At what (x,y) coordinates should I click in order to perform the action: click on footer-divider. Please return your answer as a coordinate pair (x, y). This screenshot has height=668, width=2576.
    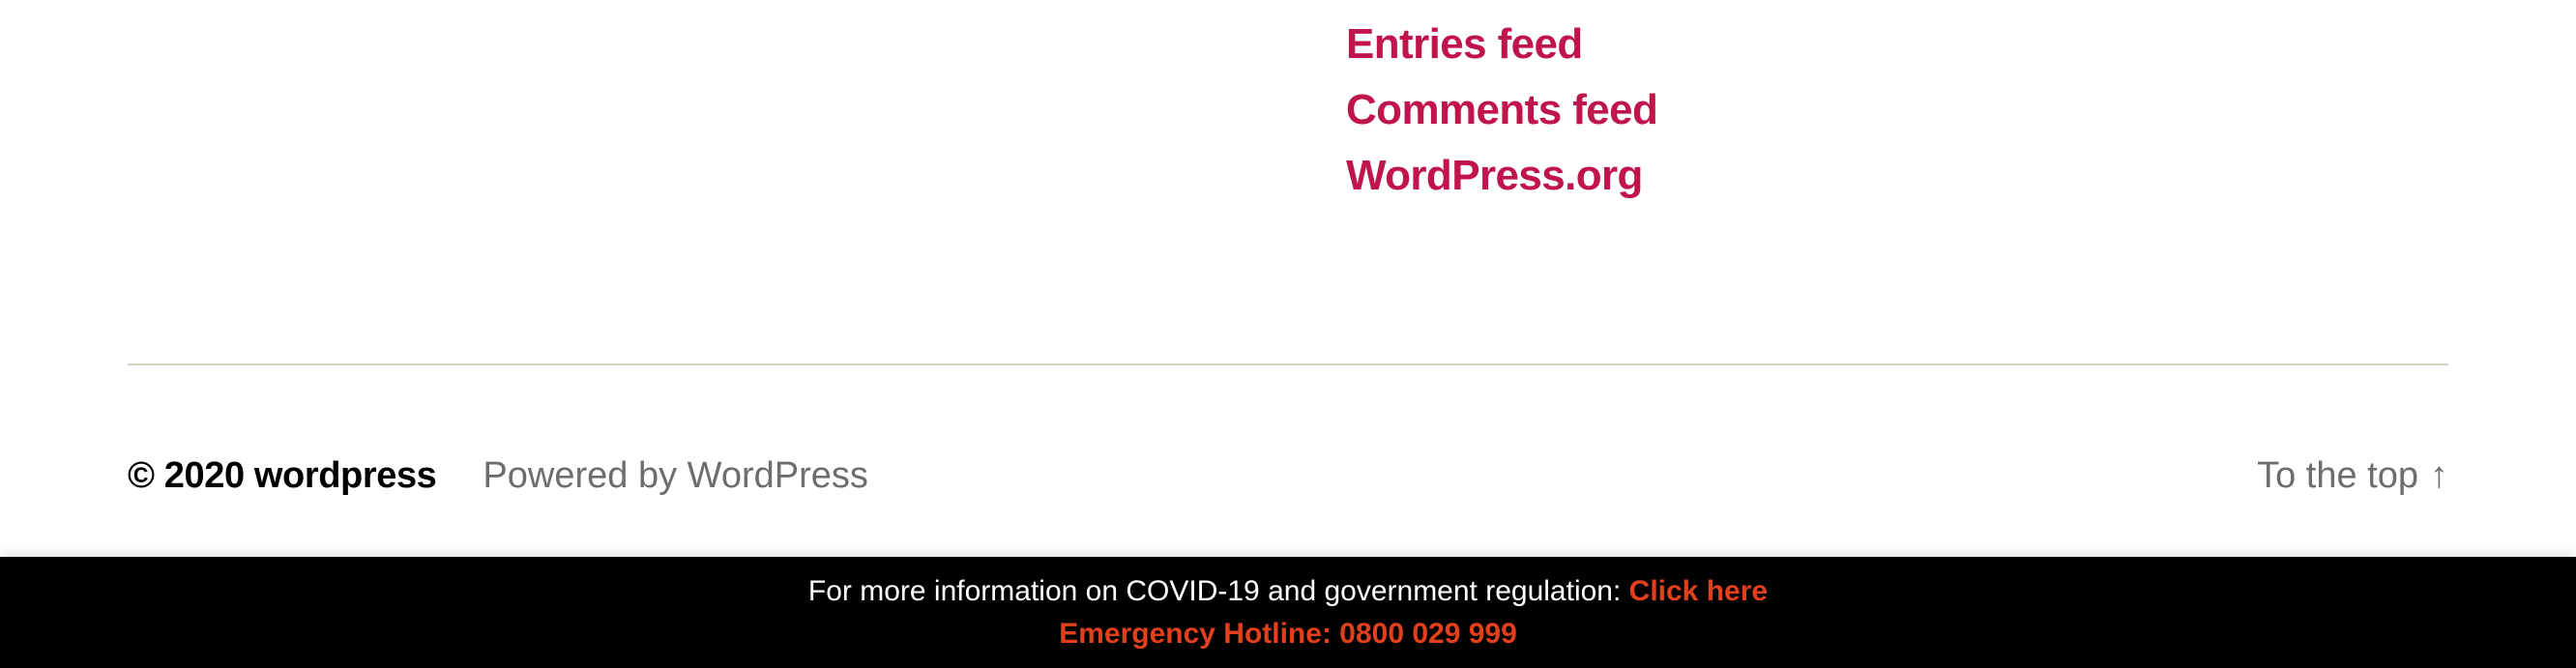
    Looking at the image, I should click on (1288, 364).